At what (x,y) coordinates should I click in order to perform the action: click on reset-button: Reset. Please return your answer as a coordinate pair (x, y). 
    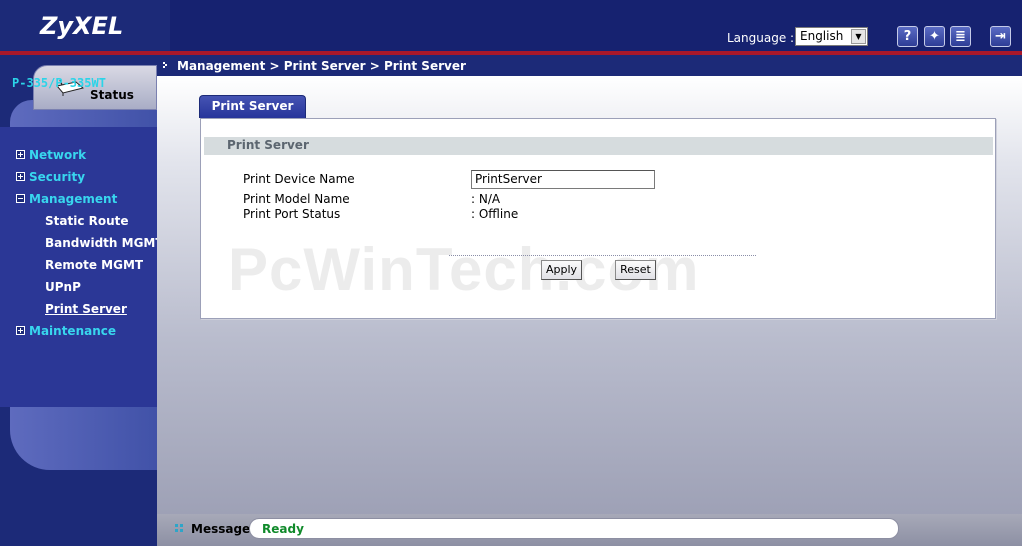
    Looking at the image, I should click on (635, 270).